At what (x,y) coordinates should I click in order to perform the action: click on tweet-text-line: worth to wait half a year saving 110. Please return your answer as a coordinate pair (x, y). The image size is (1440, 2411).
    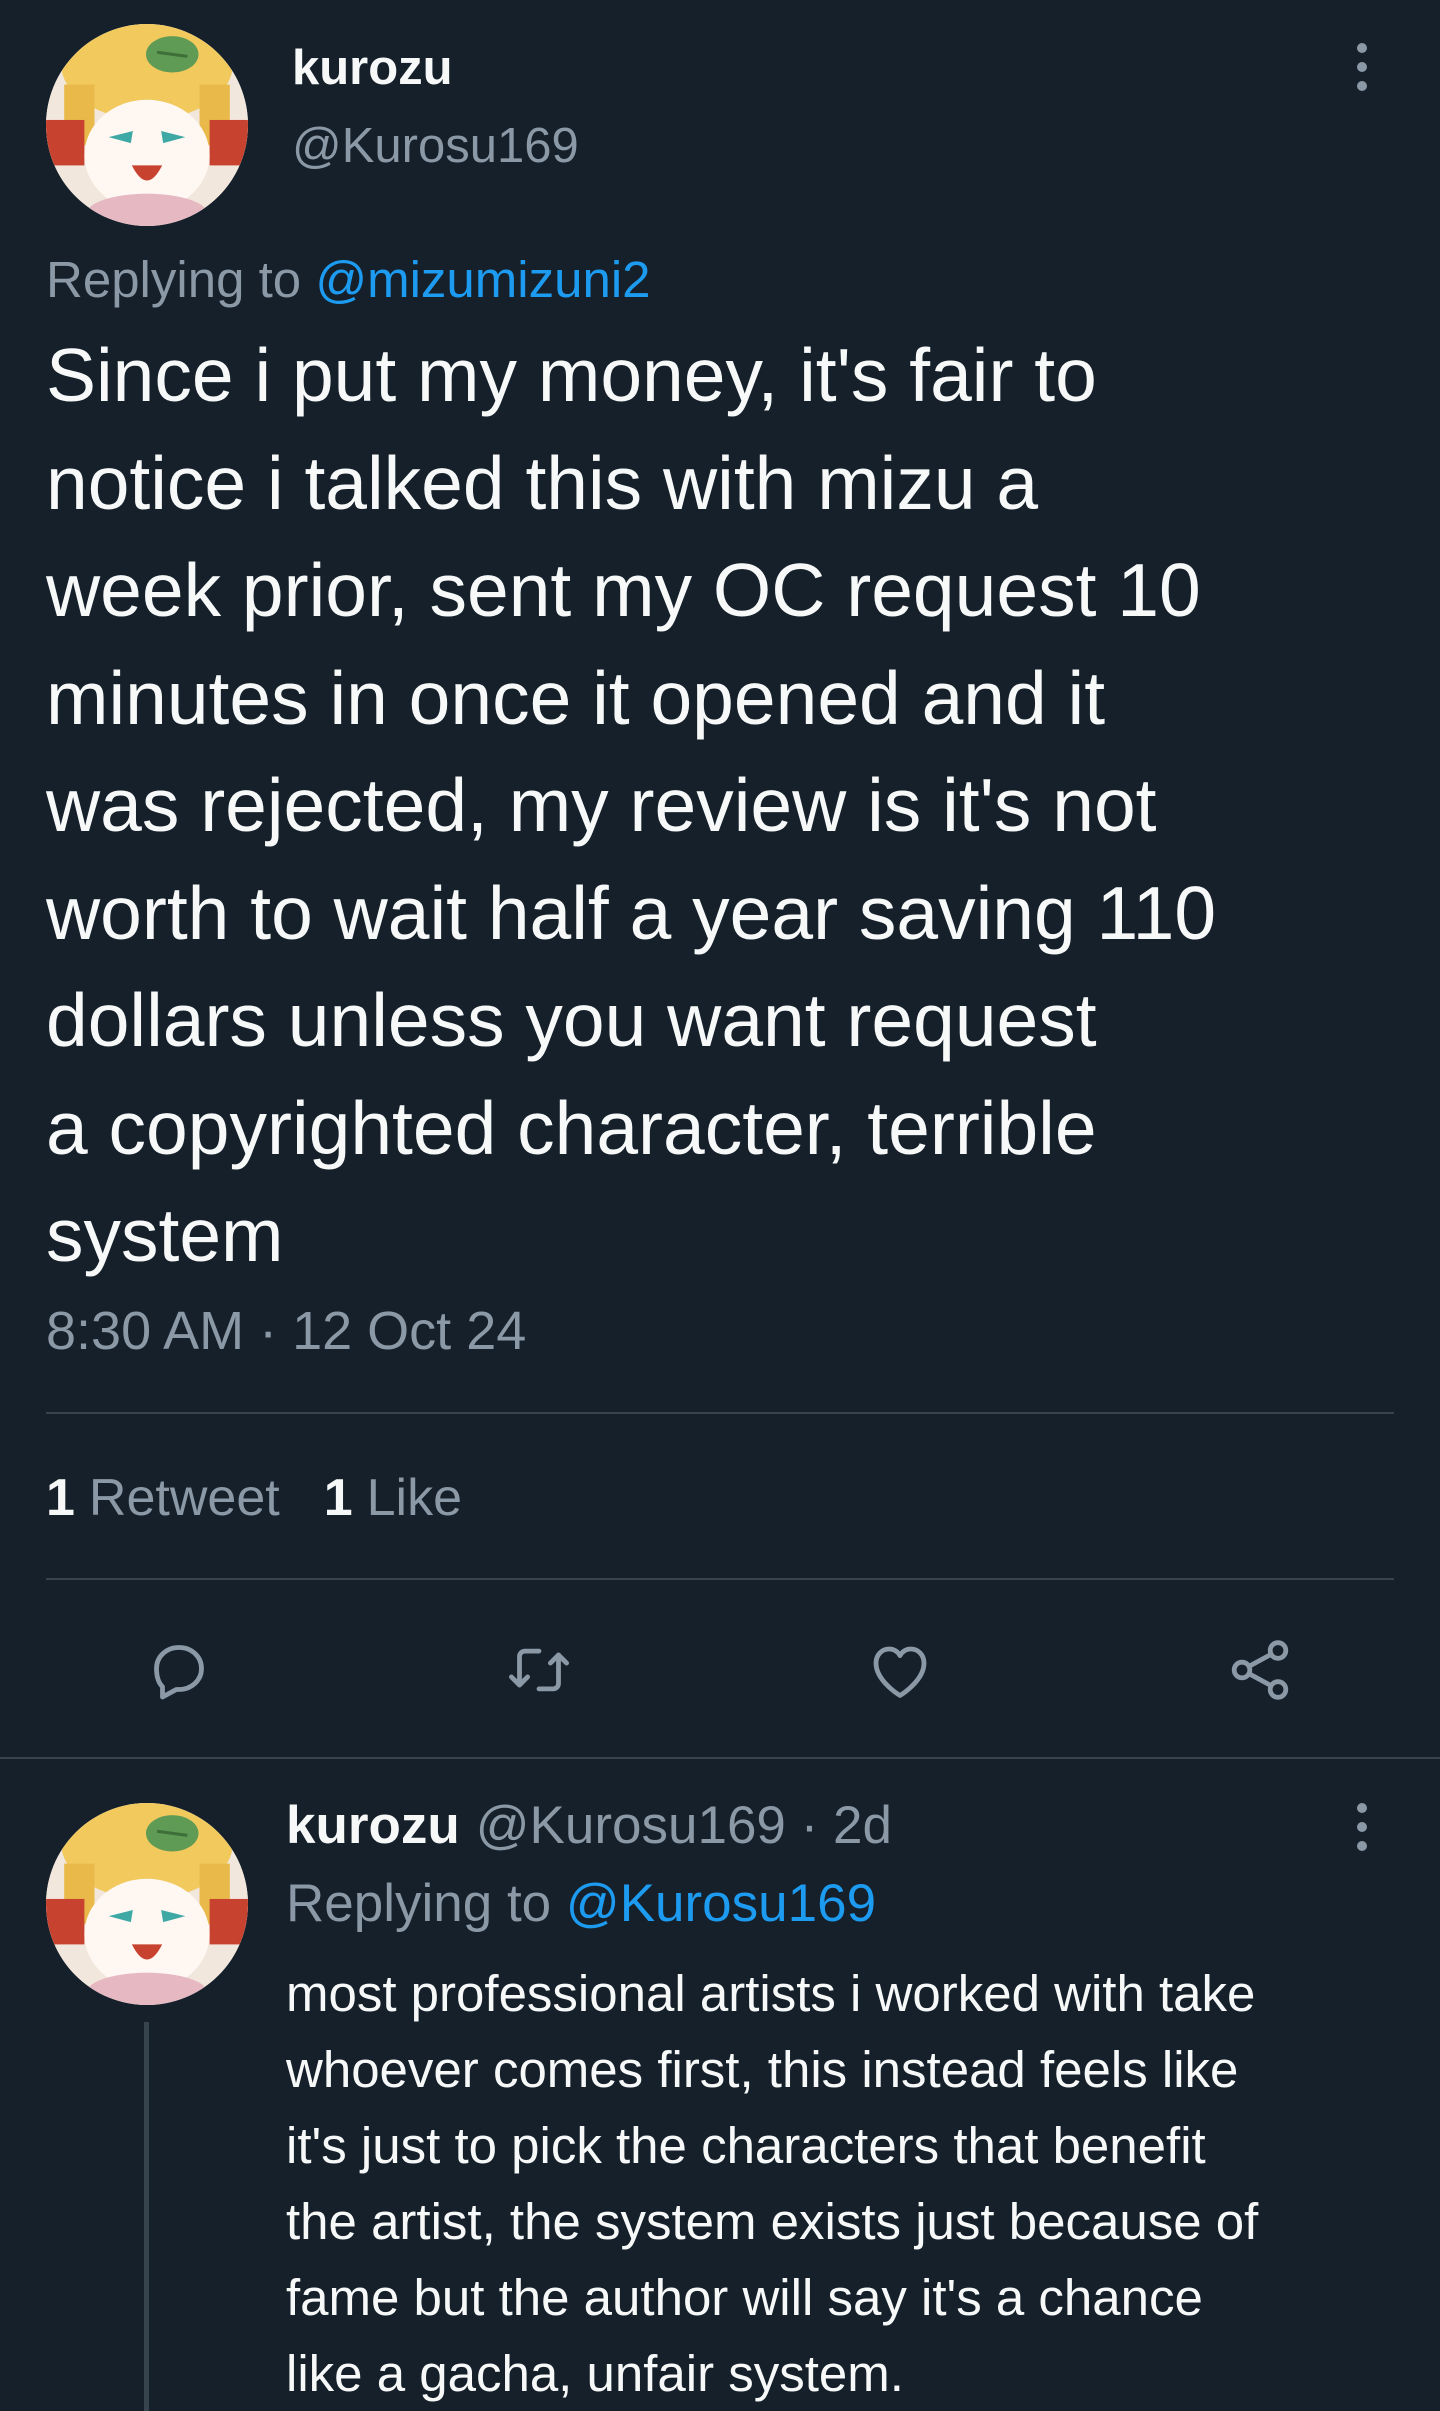
    Looking at the image, I should click on (631, 912).